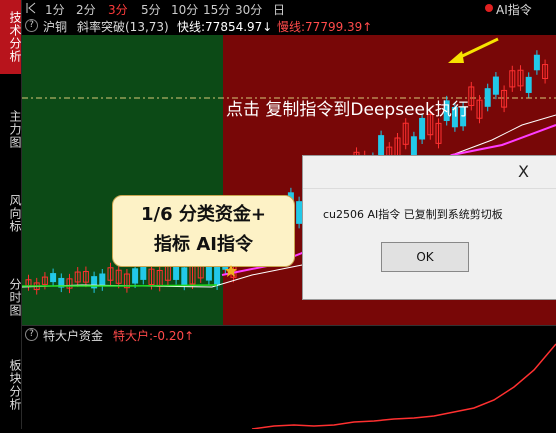  Describe the element at coordinates (151, 9) in the screenshot. I see `period-5min: 5分` at that location.